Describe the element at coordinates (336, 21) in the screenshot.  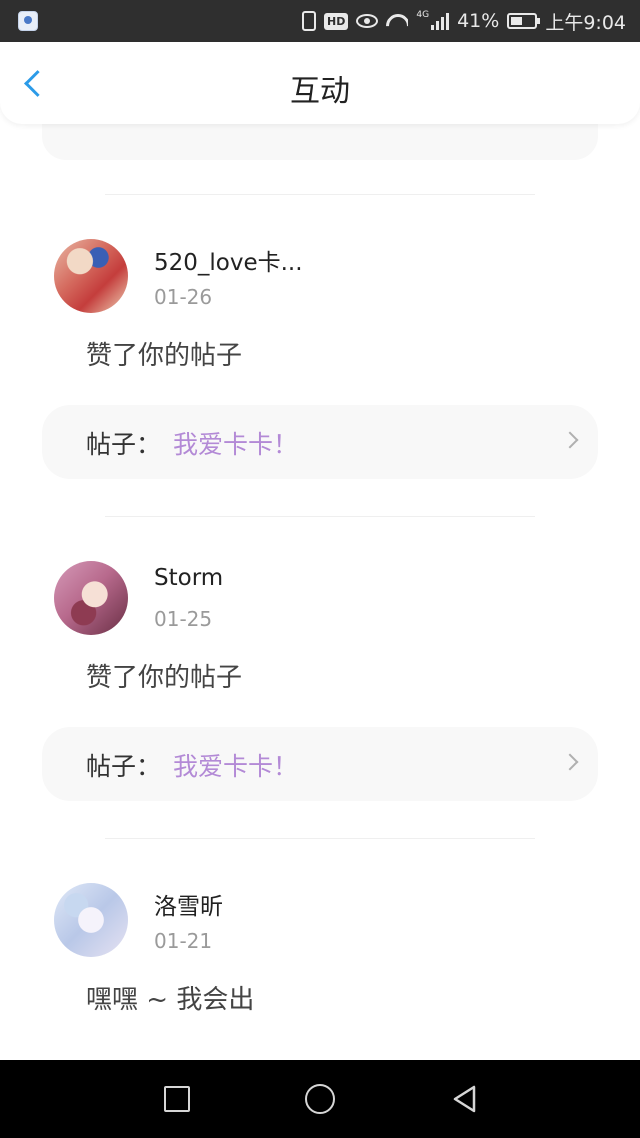
I see `hd-icon: HD` at that location.